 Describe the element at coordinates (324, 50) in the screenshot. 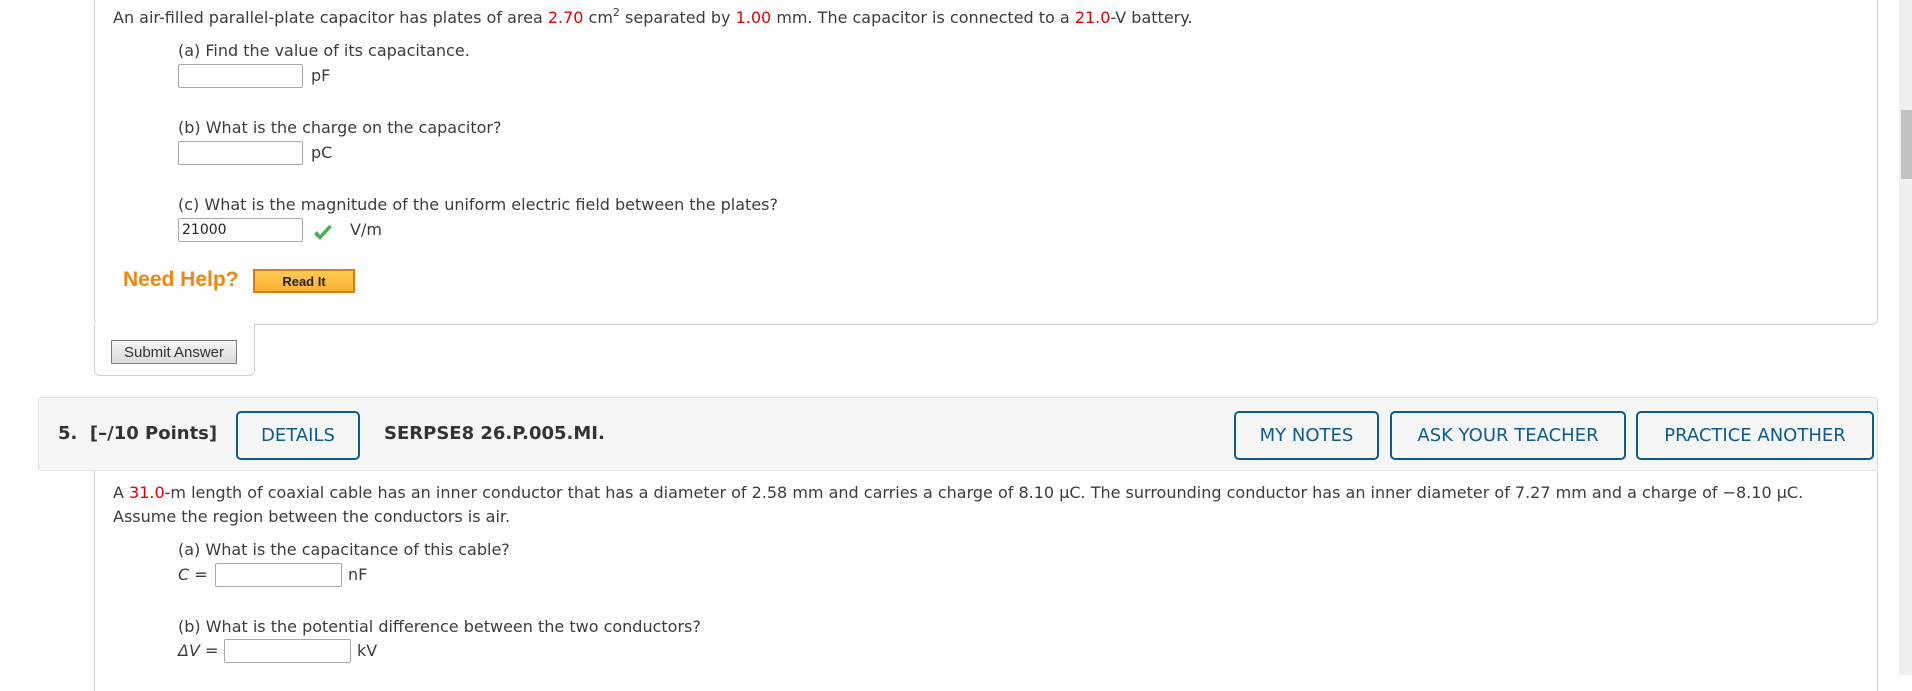

I see `part-a-label: (a) Find the value of its capacitance.` at that location.